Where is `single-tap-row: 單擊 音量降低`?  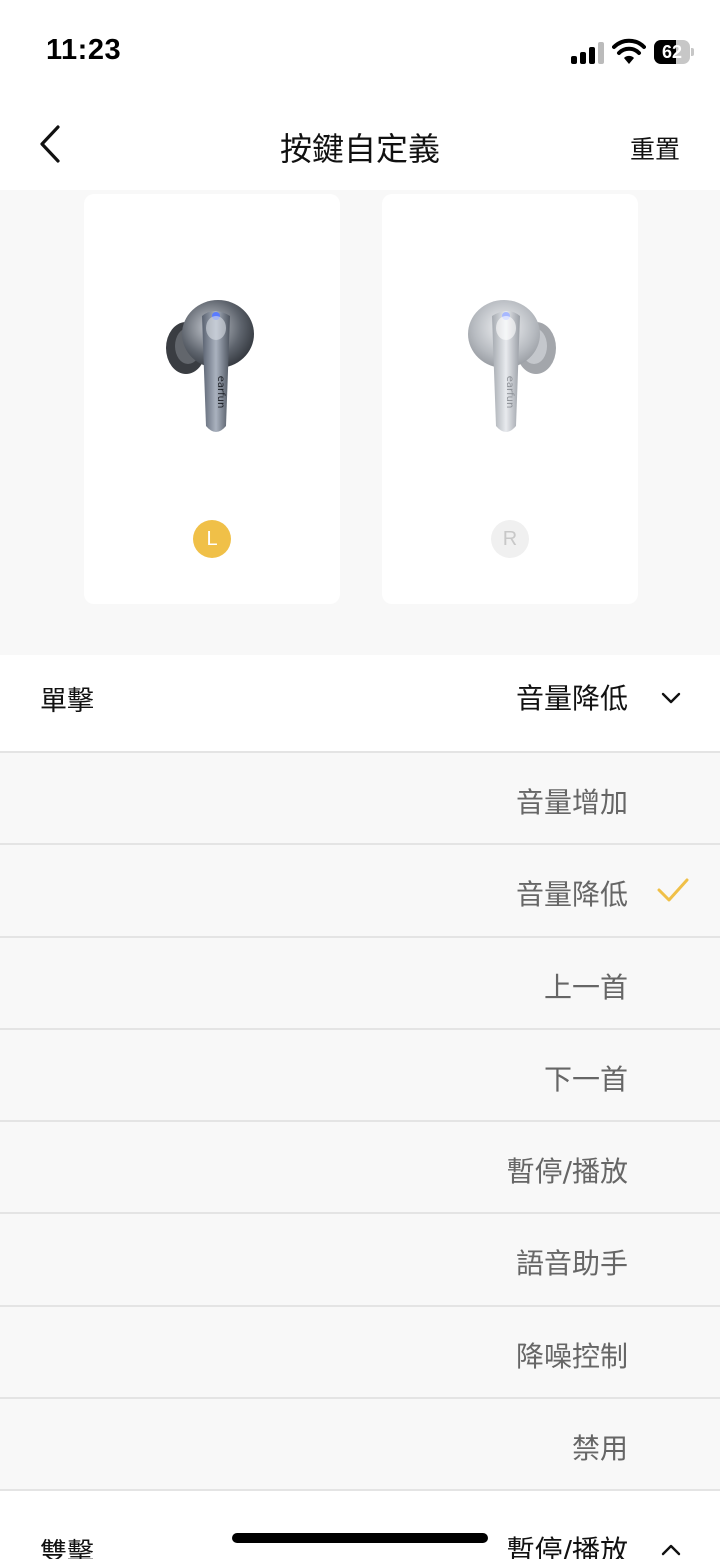 single-tap-row: 單擊 音量降低 is located at coordinates (360, 703).